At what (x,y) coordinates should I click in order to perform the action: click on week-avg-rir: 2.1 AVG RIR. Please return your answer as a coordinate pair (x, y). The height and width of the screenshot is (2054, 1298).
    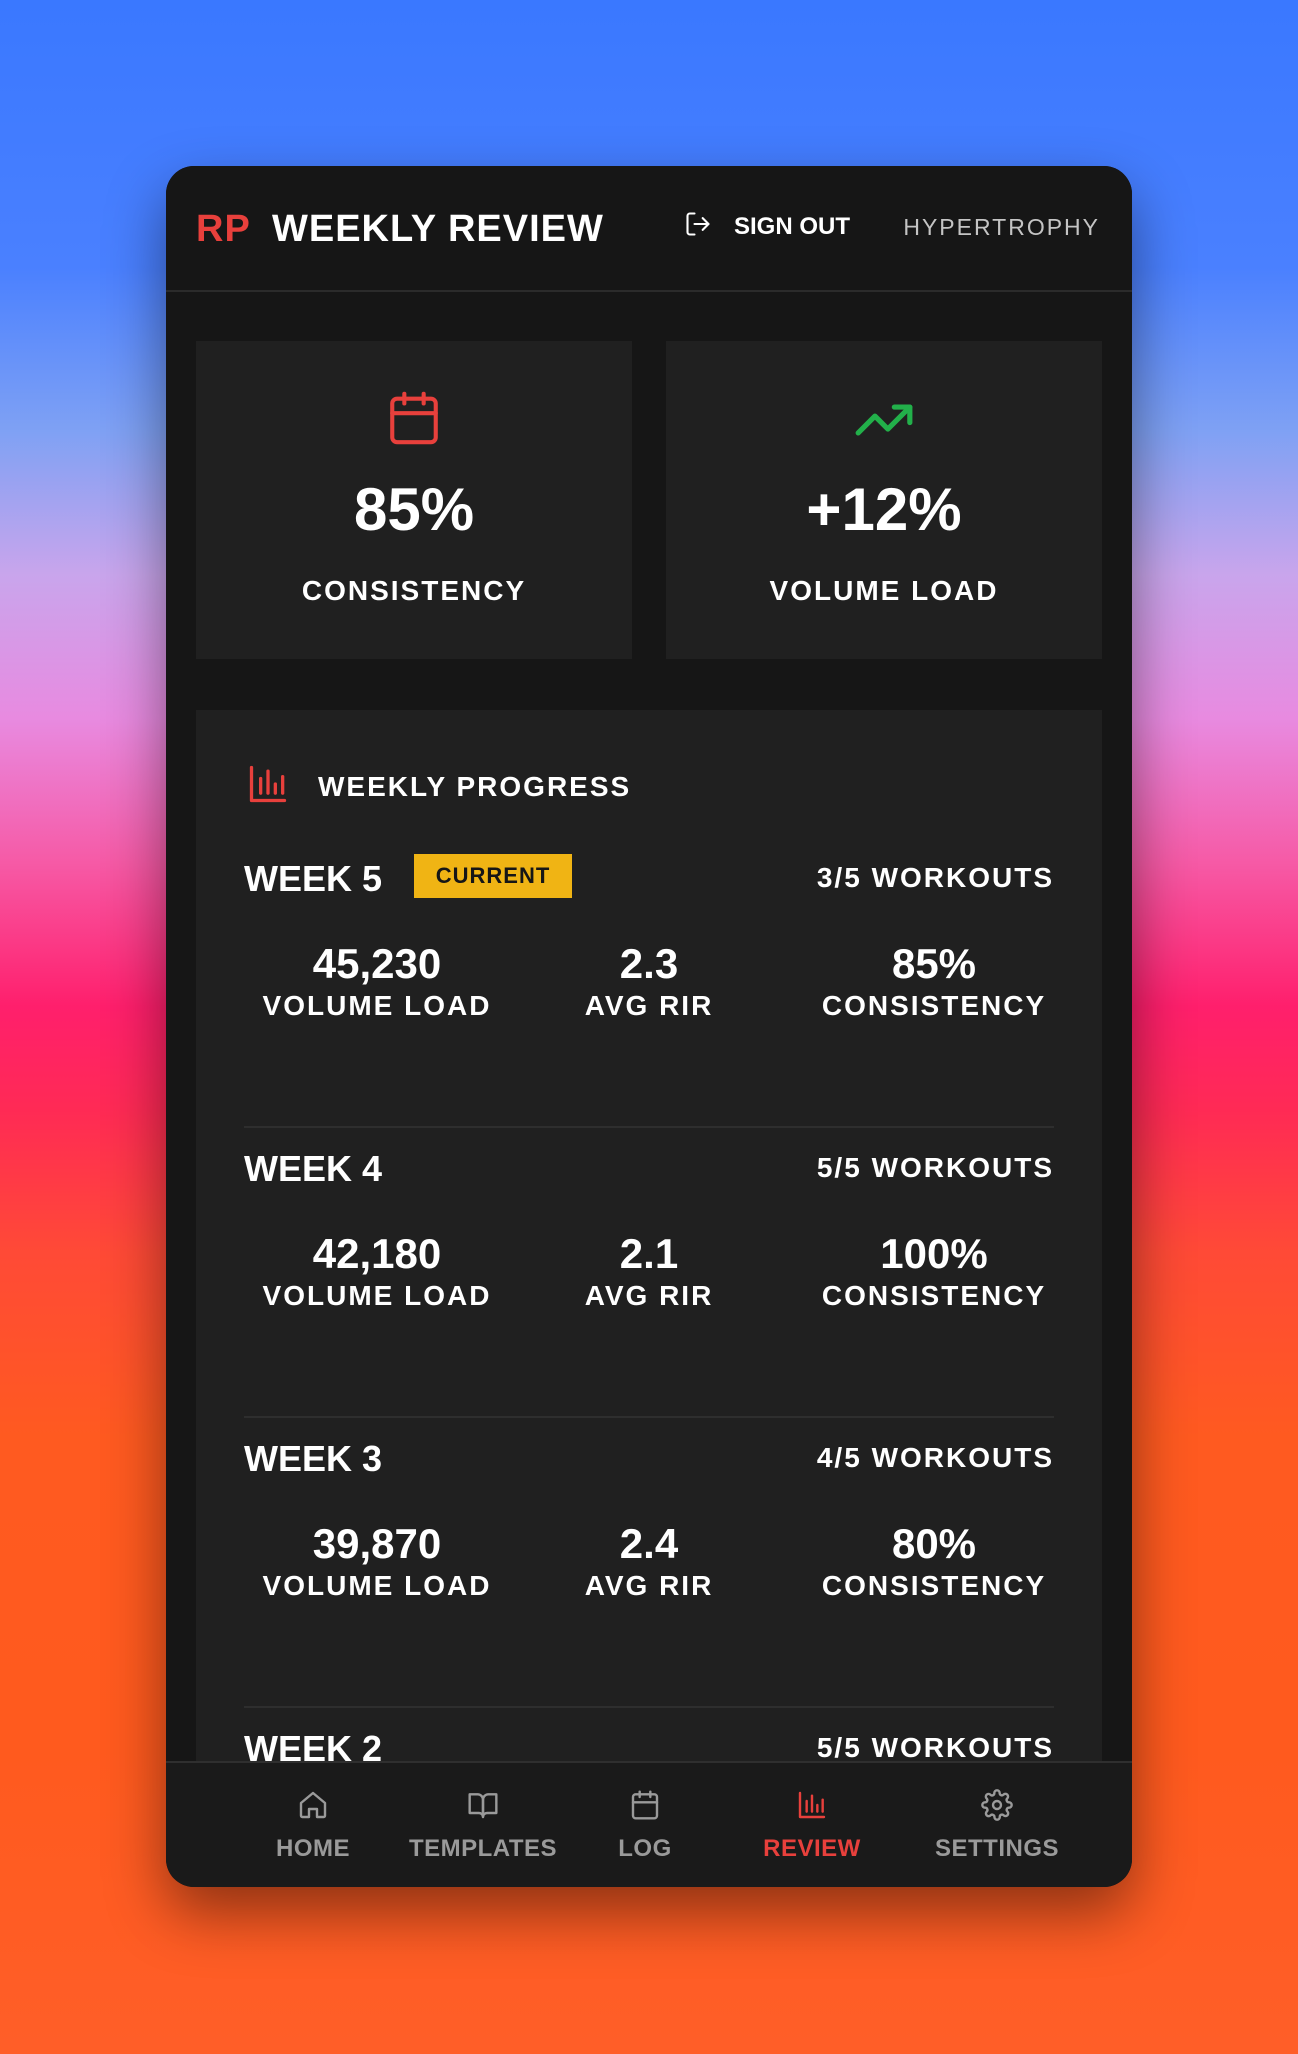
    Looking at the image, I should click on (649, 1271).